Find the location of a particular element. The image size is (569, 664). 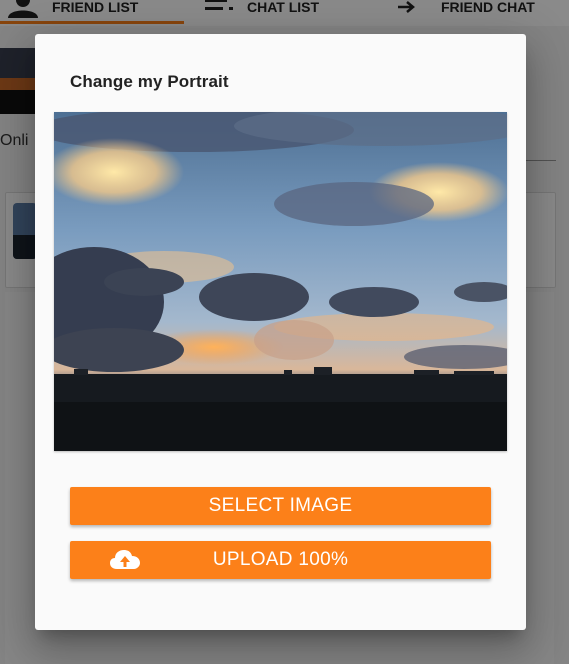

select-image-label: SELECT IMAGE is located at coordinates (280, 505).